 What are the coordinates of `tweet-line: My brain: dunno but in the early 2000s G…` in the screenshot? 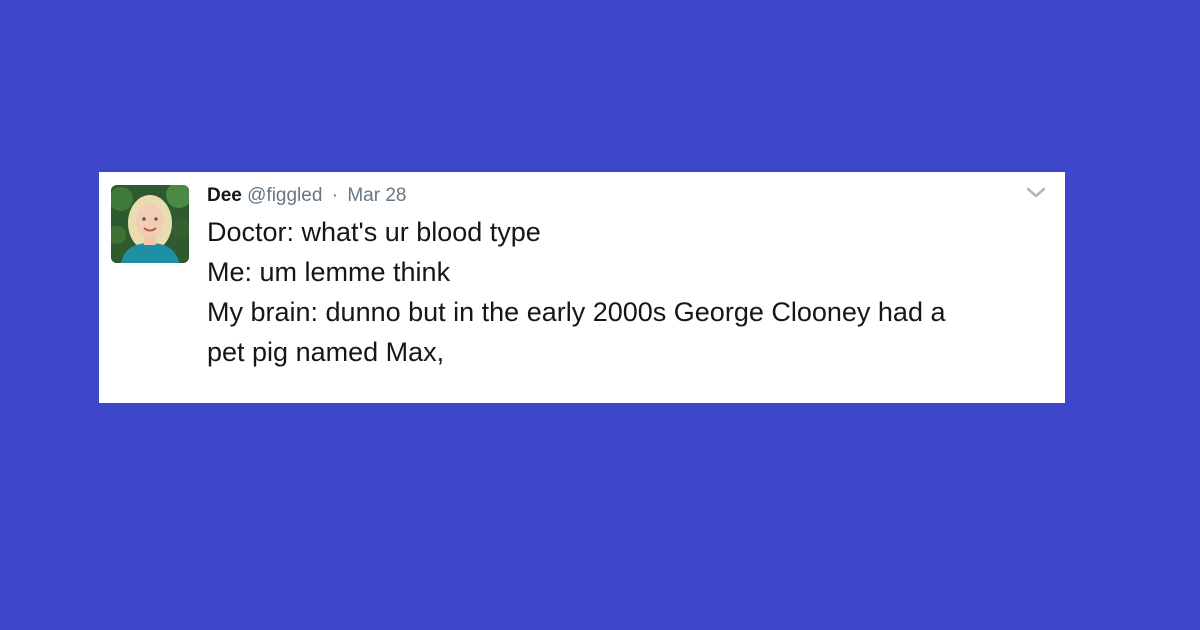 It's located at (576, 312).